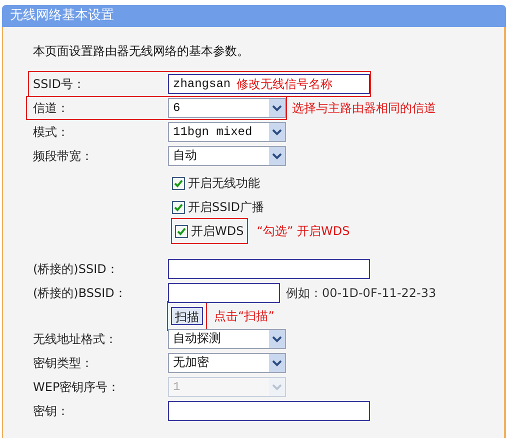  I want to click on field-label: (桥接的)BSSID：, so click(80, 293).